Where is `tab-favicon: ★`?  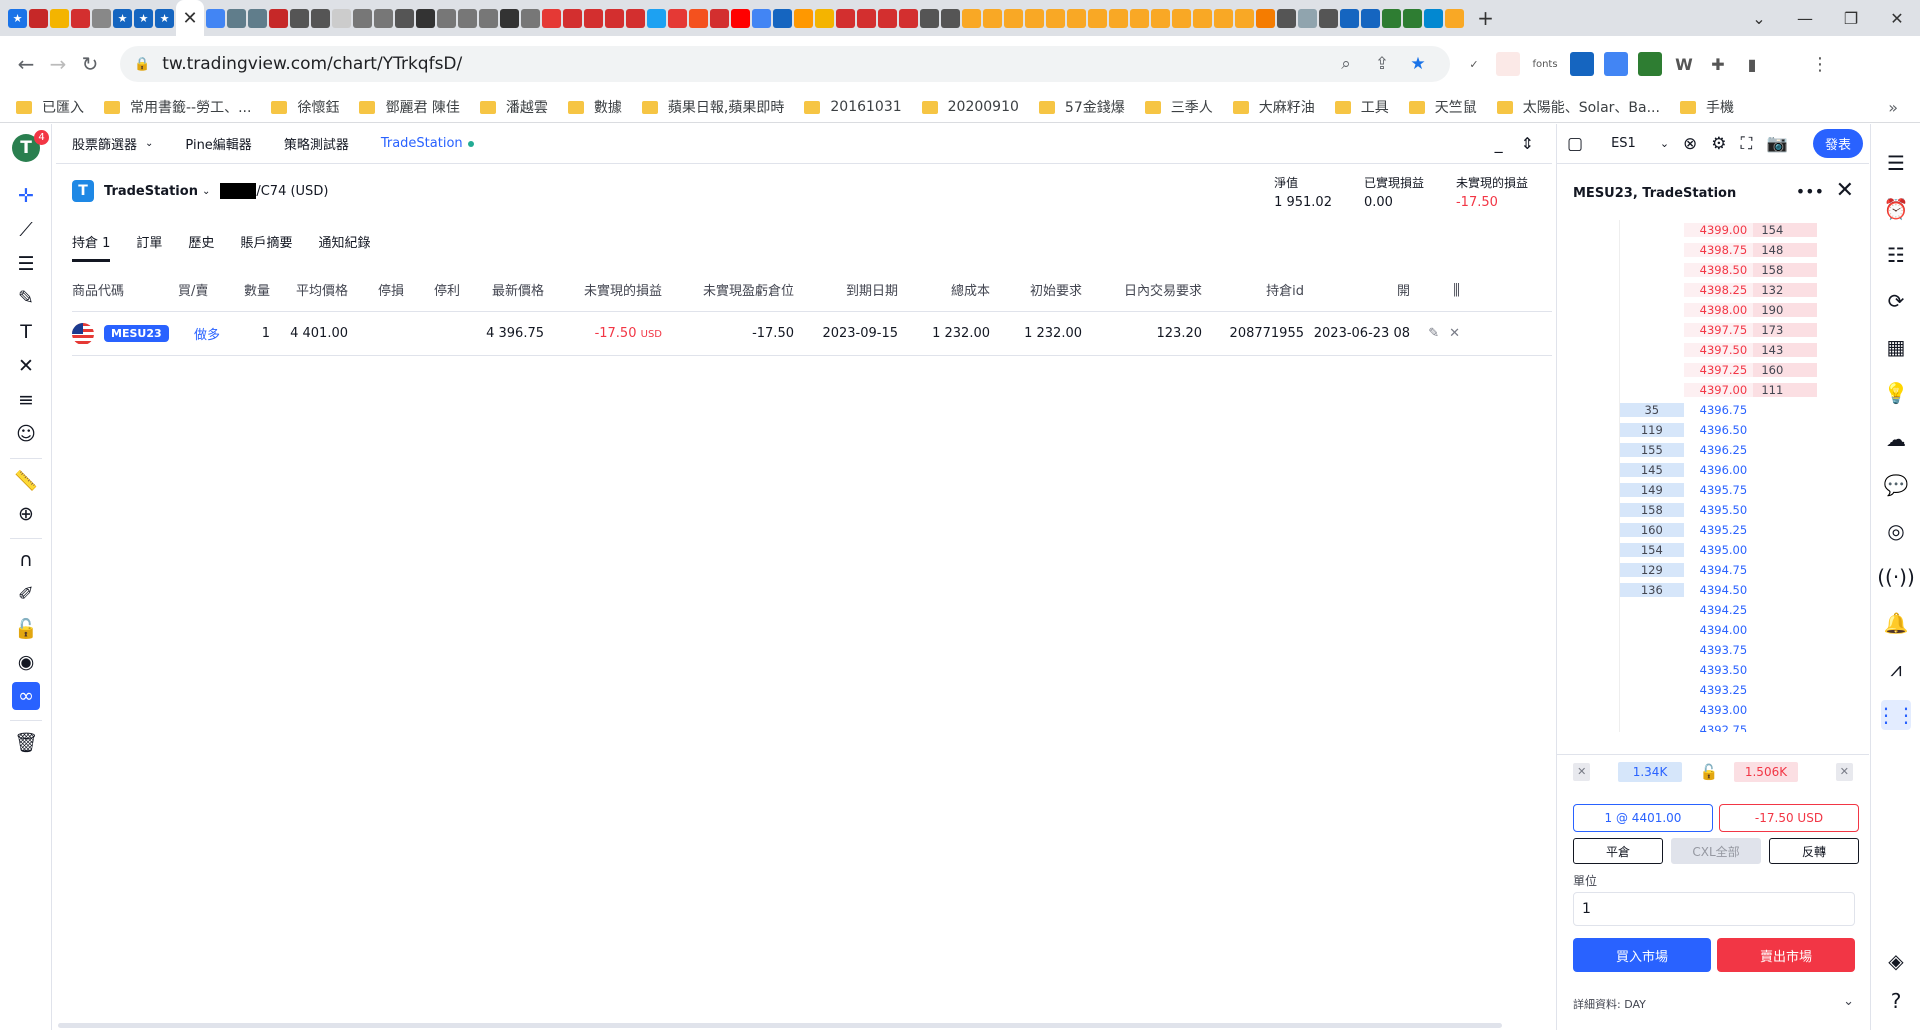
tab-favicon: ★ is located at coordinates (164, 18).